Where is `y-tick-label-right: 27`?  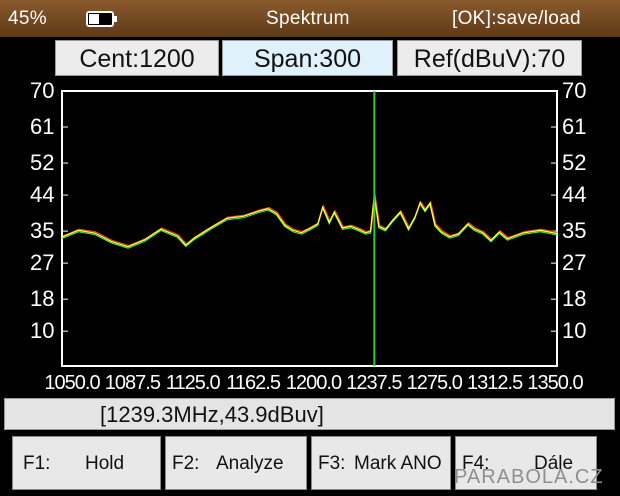
y-tick-label-right: 27 is located at coordinates (574, 263).